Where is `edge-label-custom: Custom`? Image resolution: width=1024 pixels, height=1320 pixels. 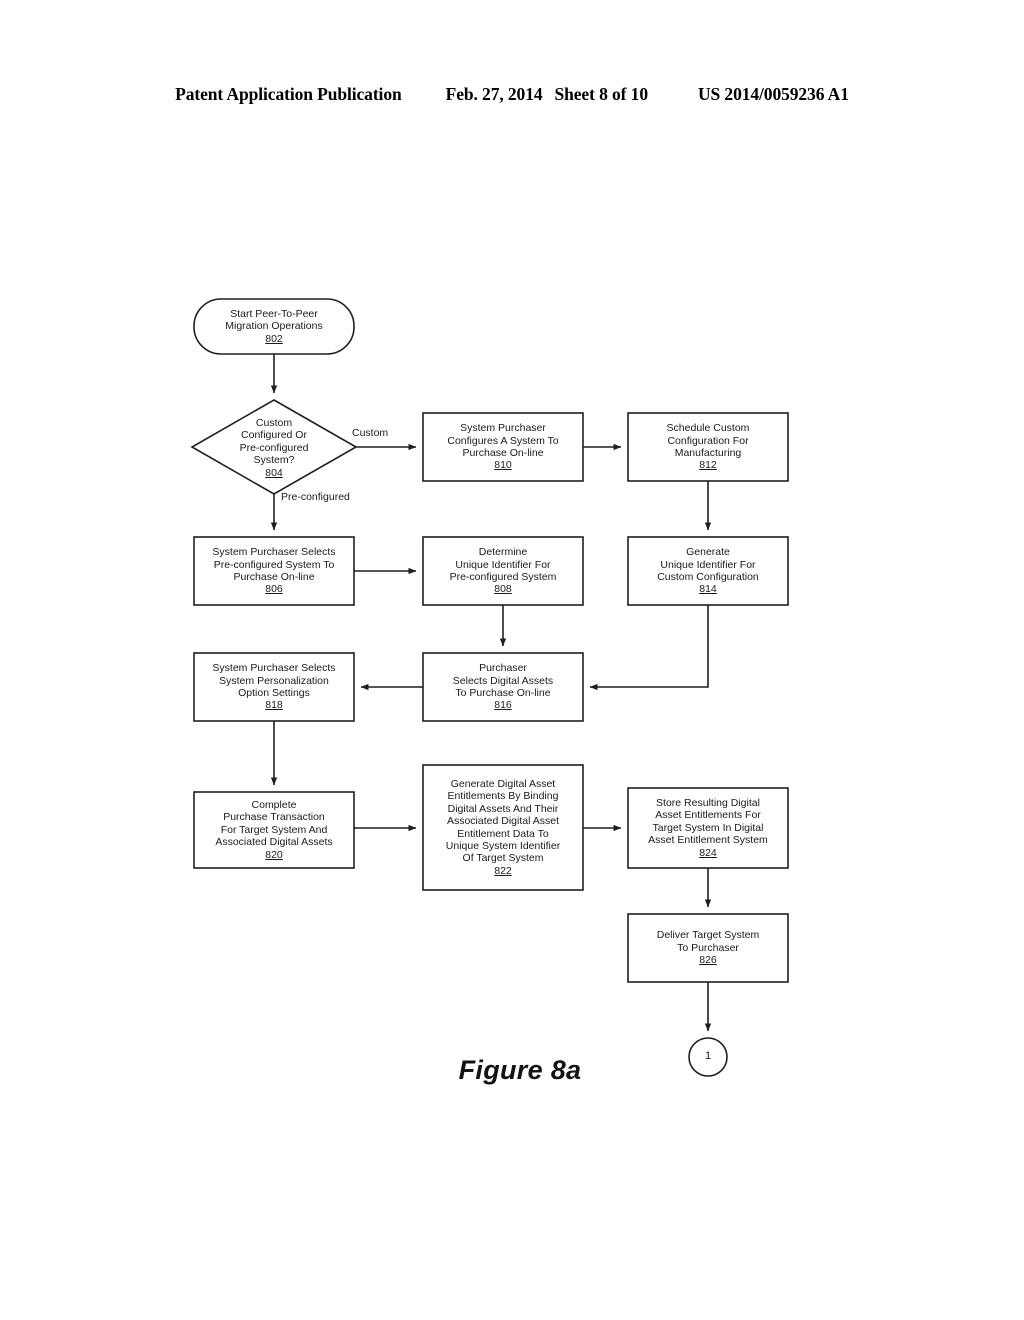 edge-label-custom: Custom is located at coordinates (370, 433).